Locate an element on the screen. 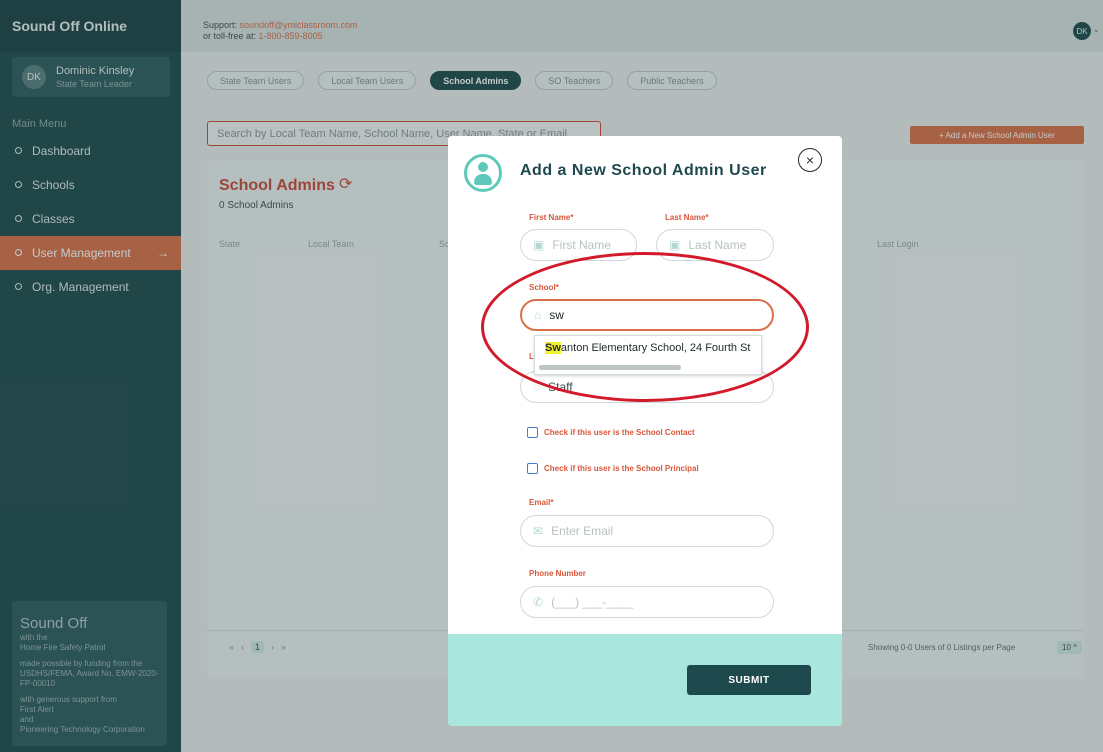  last-name-label: Last Name* is located at coordinates (687, 217).